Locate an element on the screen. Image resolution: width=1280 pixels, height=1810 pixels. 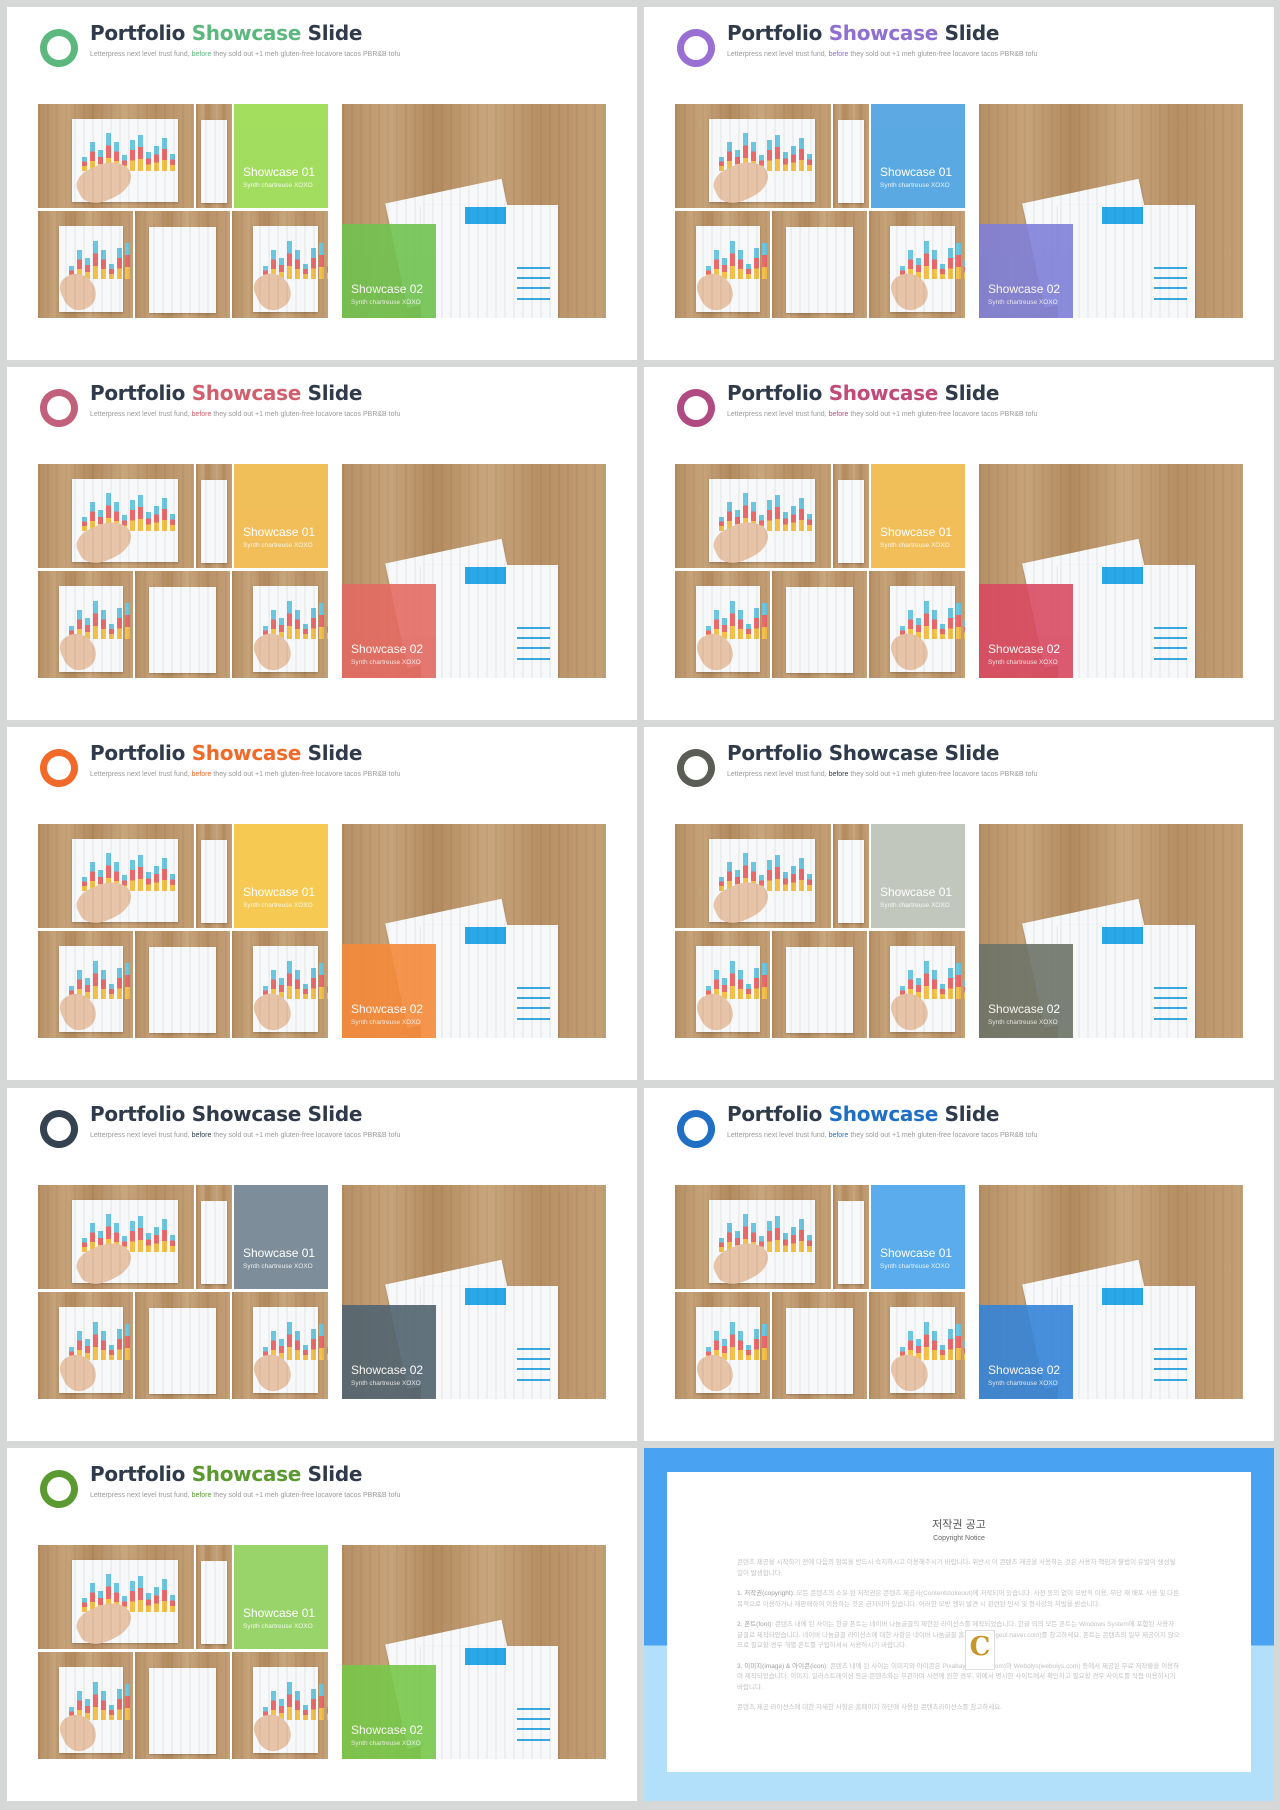
ring-logo-icon is located at coordinates (59, 768).